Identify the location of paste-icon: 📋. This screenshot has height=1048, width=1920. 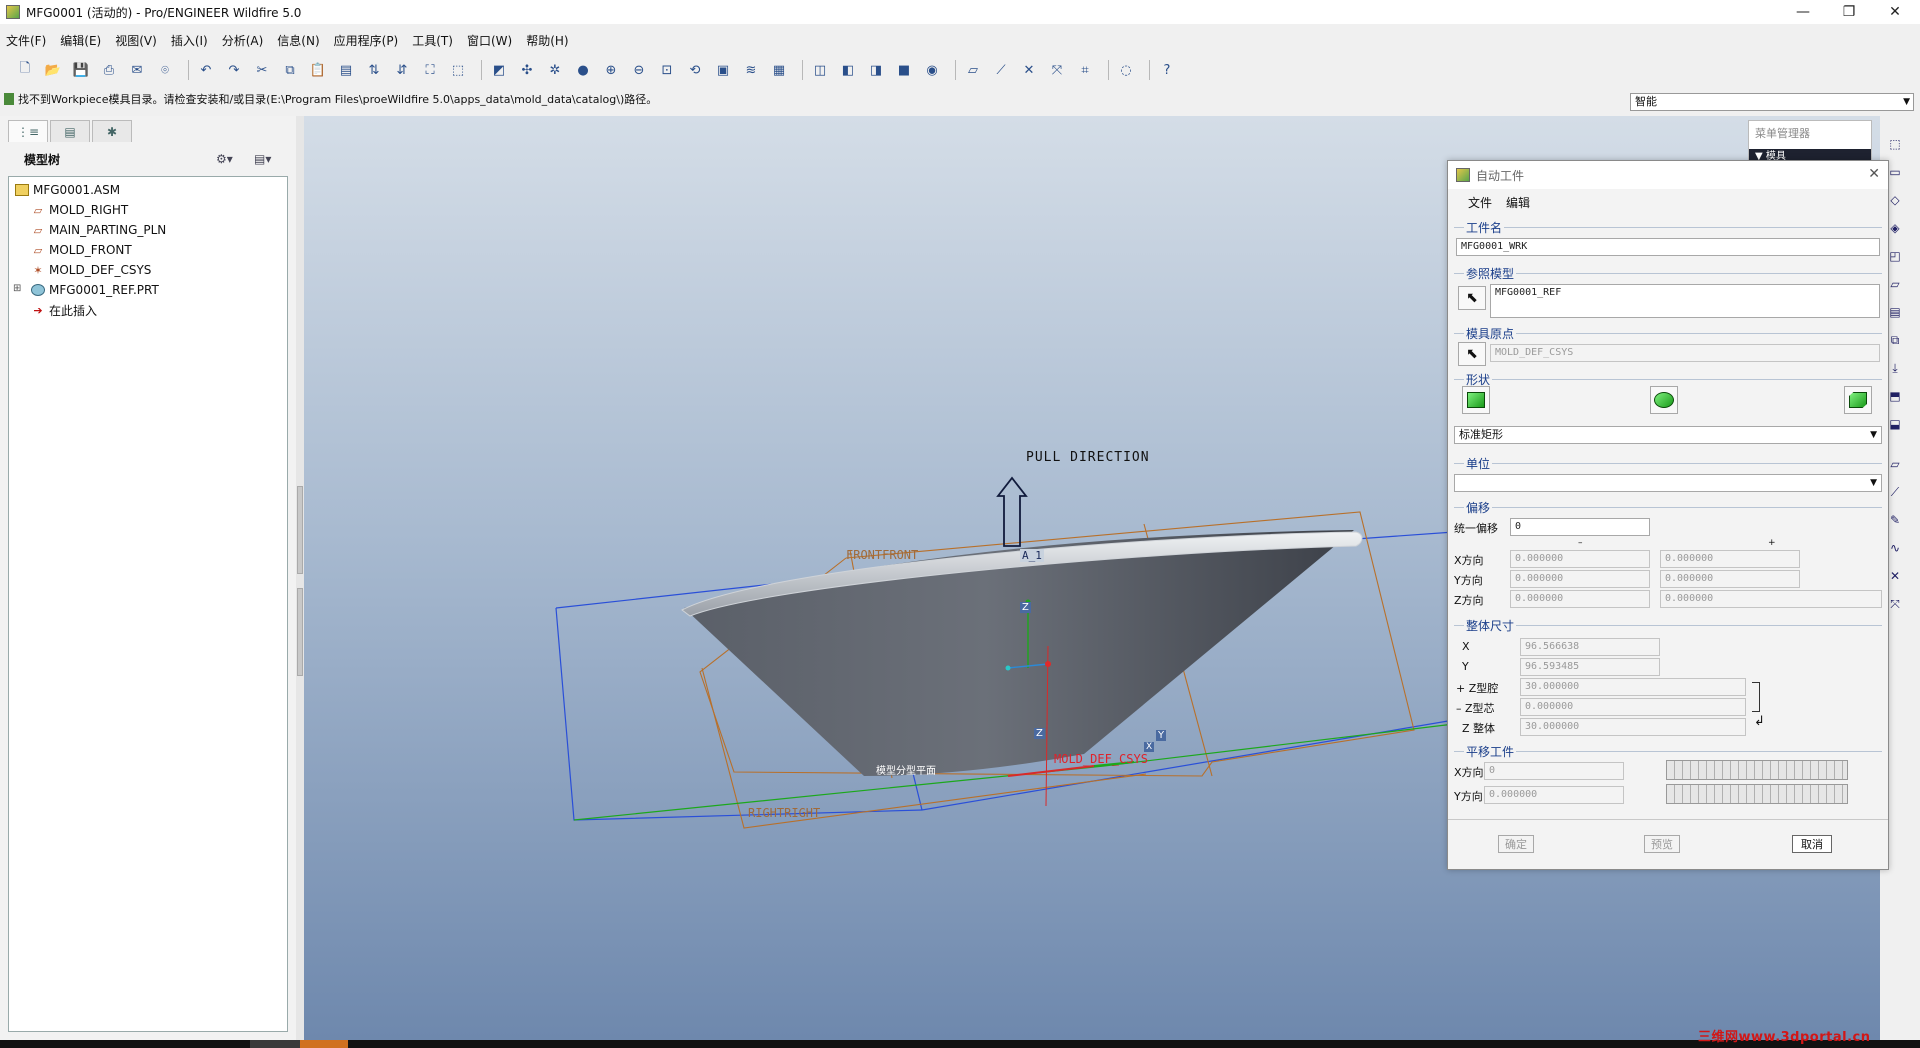
(318, 70).